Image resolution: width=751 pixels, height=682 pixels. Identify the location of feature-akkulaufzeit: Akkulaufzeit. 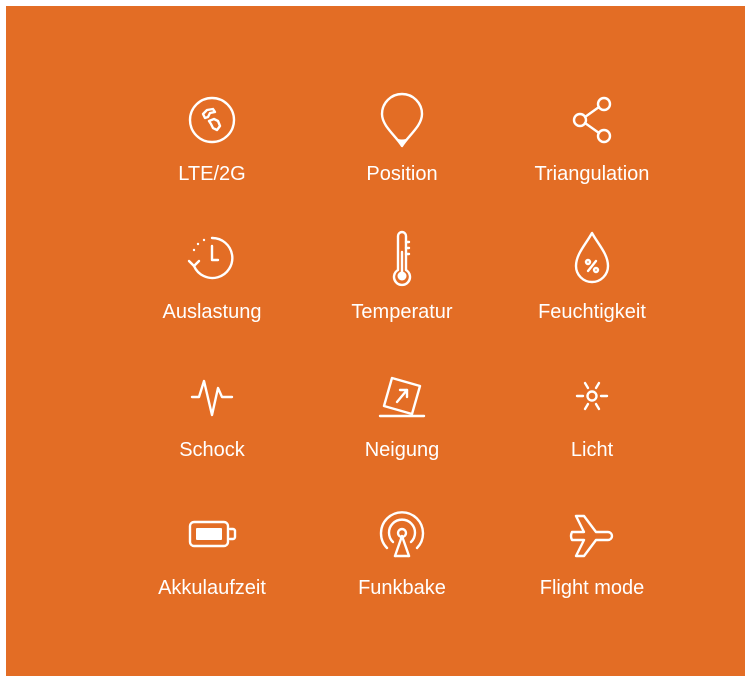
(212, 569).